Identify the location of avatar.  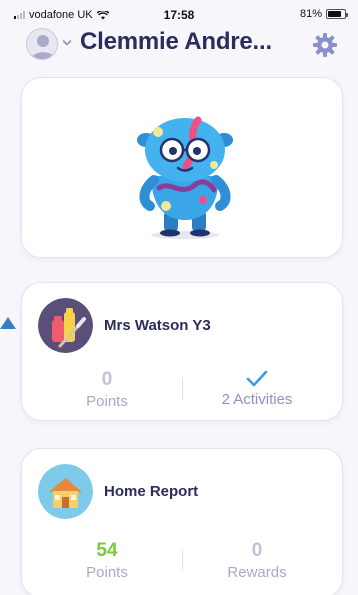
(42, 44).